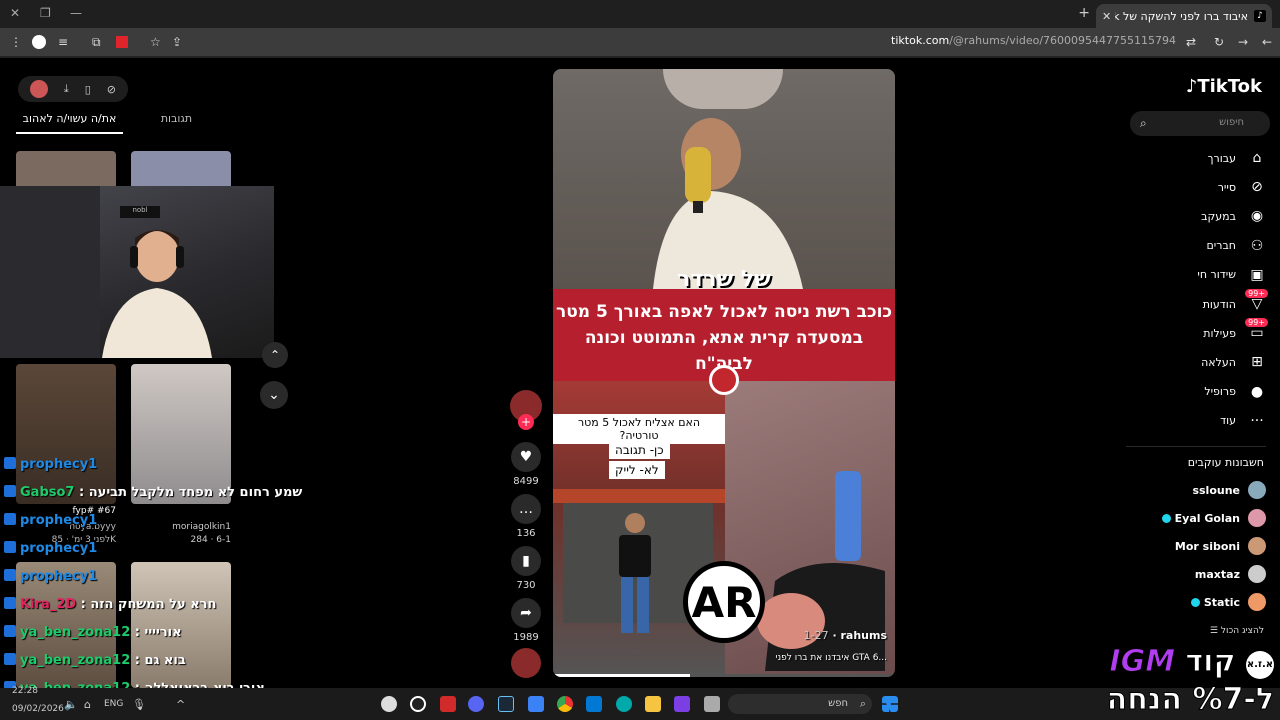 The width and height of the screenshot is (1280, 720). I want to click on tab-comments: תגובות, so click(176, 123).